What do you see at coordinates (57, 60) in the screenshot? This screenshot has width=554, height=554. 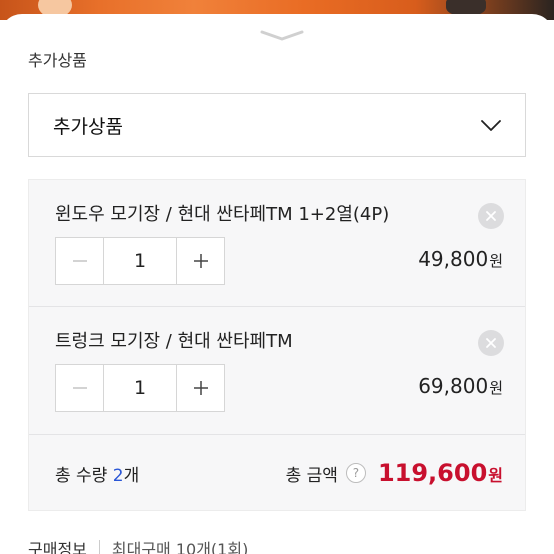 I see `section-label: 추가상품` at bounding box center [57, 60].